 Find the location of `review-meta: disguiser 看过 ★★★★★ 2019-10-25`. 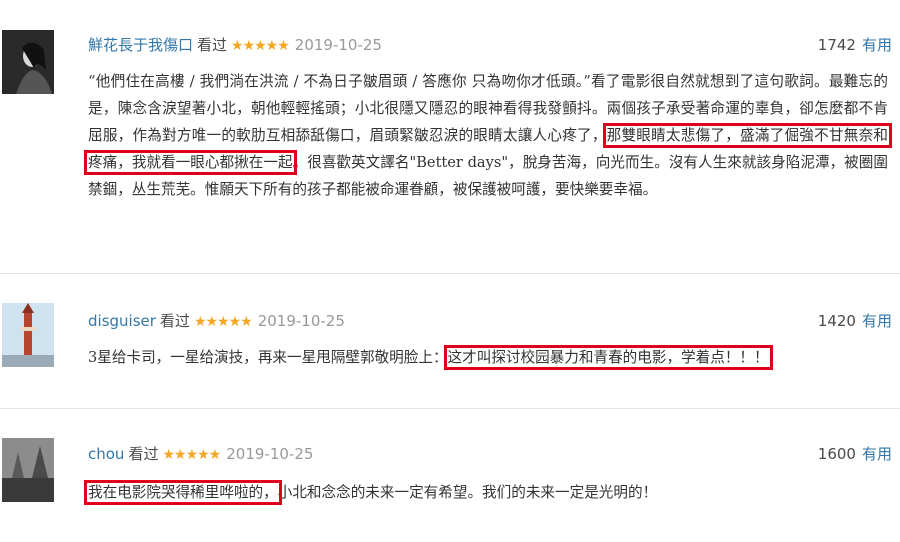

review-meta: disguiser 看过 ★★★★★ 2019-10-25 is located at coordinates (216, 321).